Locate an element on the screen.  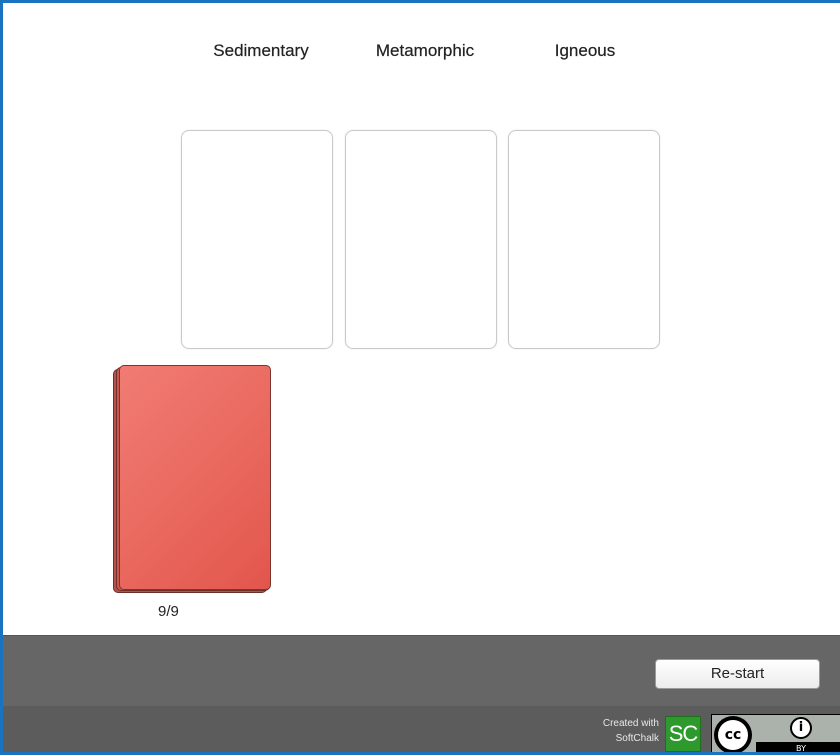
creative-commons-badge: cc i BY is located at coordinates (775, 733).